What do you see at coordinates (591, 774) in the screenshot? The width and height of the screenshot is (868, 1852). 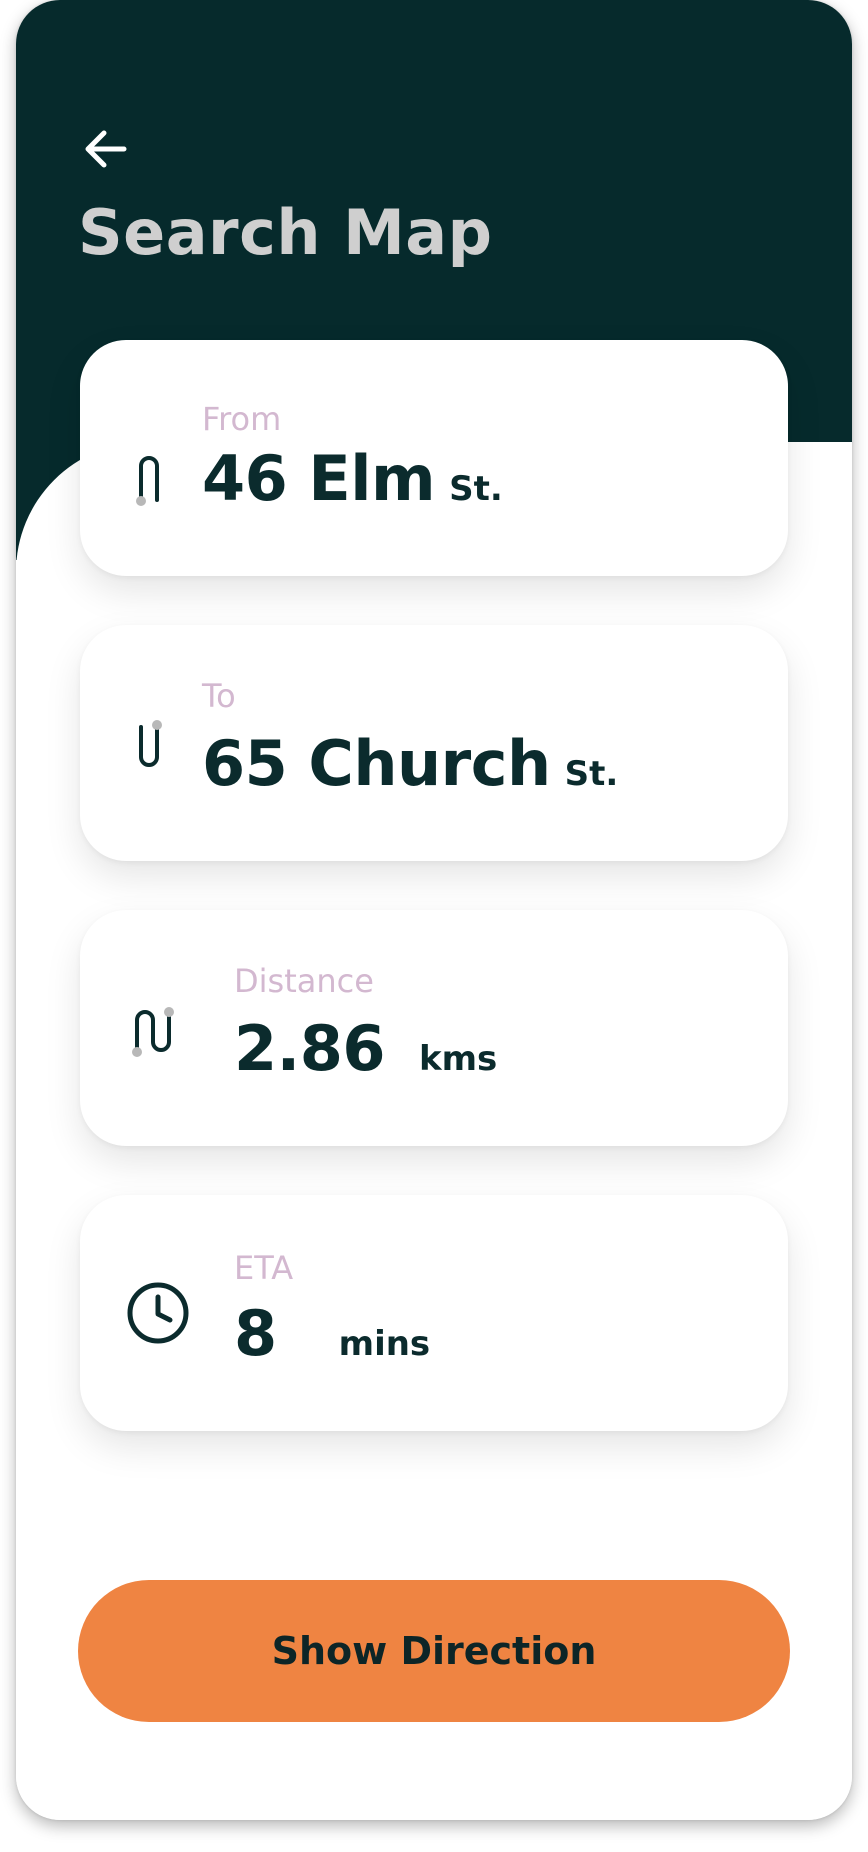 I see `to-street-suffix: St.` at bounding box center [591, 774].